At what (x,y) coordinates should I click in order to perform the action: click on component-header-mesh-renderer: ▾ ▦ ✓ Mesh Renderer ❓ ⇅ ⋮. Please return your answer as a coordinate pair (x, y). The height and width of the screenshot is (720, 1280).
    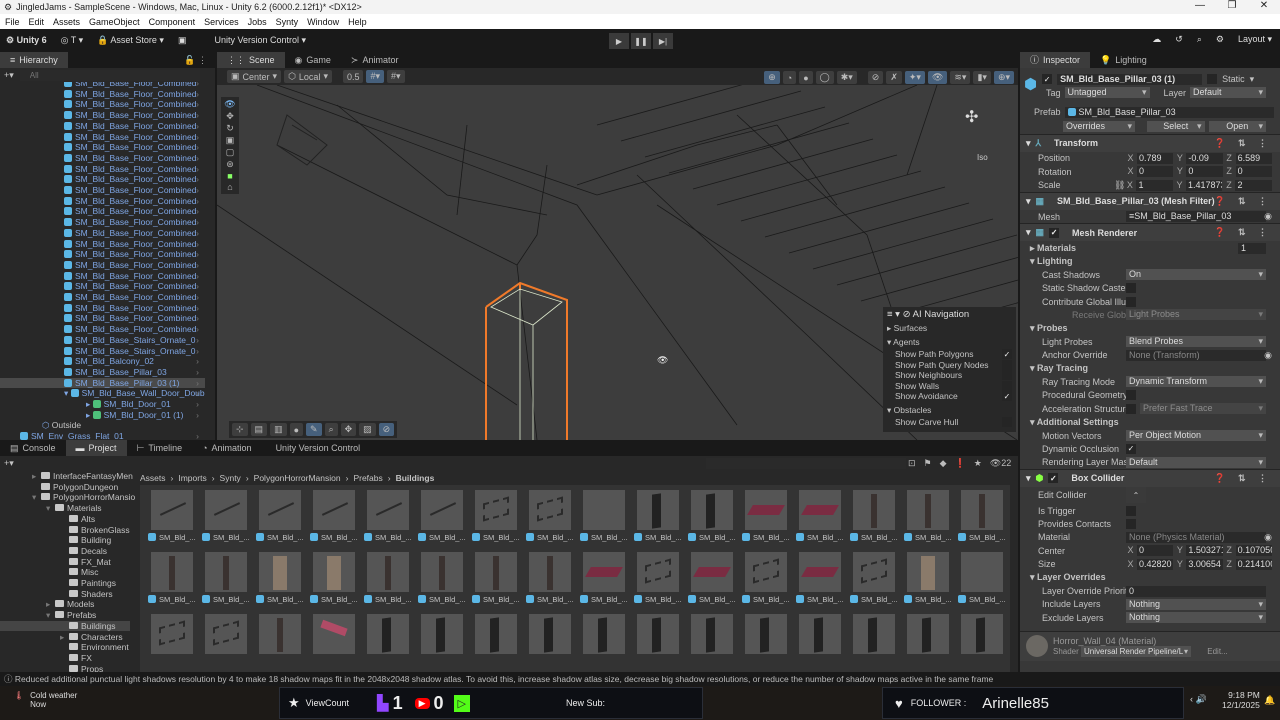
    Looking at the image, I should click on (1150, 232).